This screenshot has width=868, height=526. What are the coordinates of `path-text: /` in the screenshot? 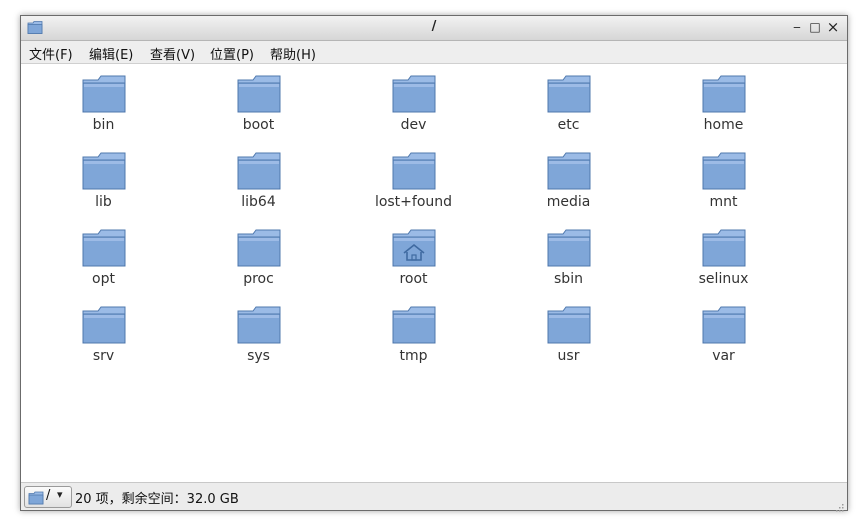 It's located at (48, 495).